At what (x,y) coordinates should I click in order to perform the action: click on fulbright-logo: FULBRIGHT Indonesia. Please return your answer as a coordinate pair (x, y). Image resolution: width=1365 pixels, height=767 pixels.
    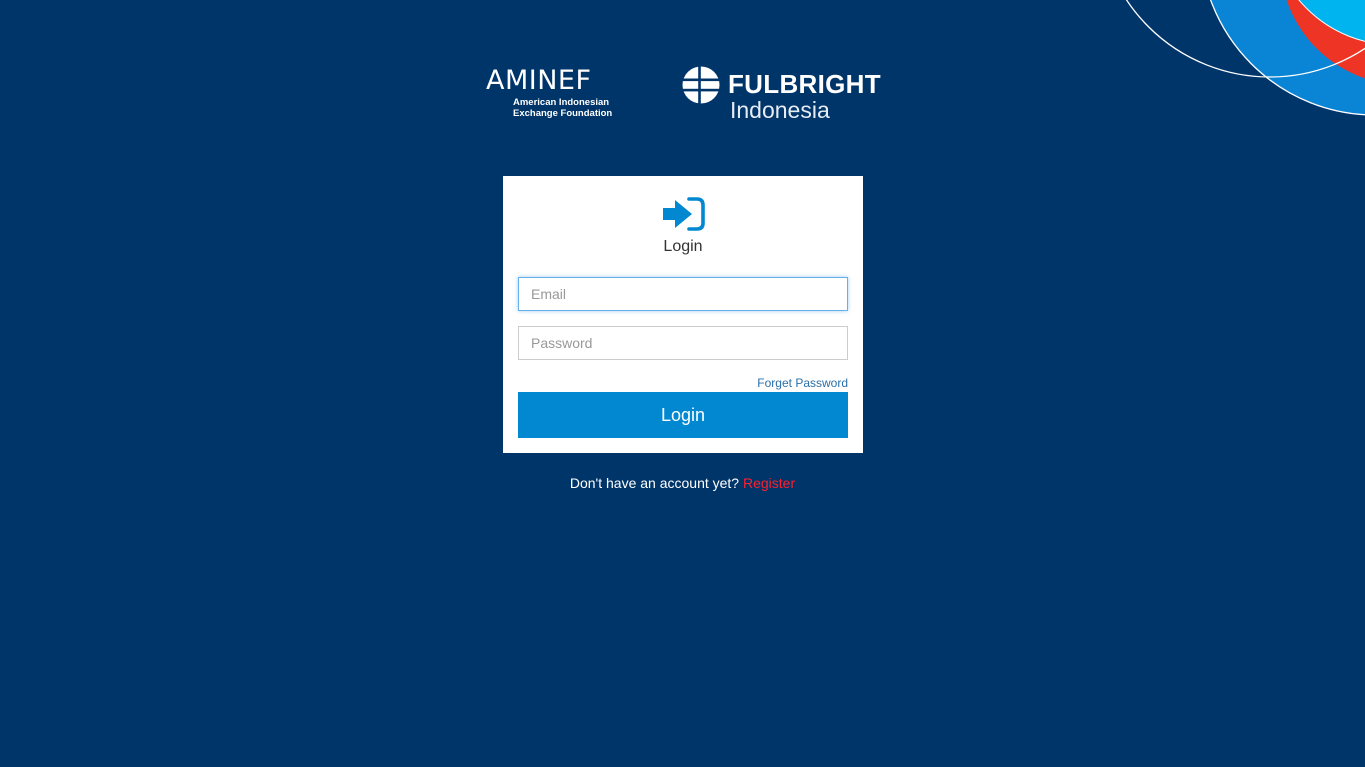
    Looking at the image, I should click on (787, 96).